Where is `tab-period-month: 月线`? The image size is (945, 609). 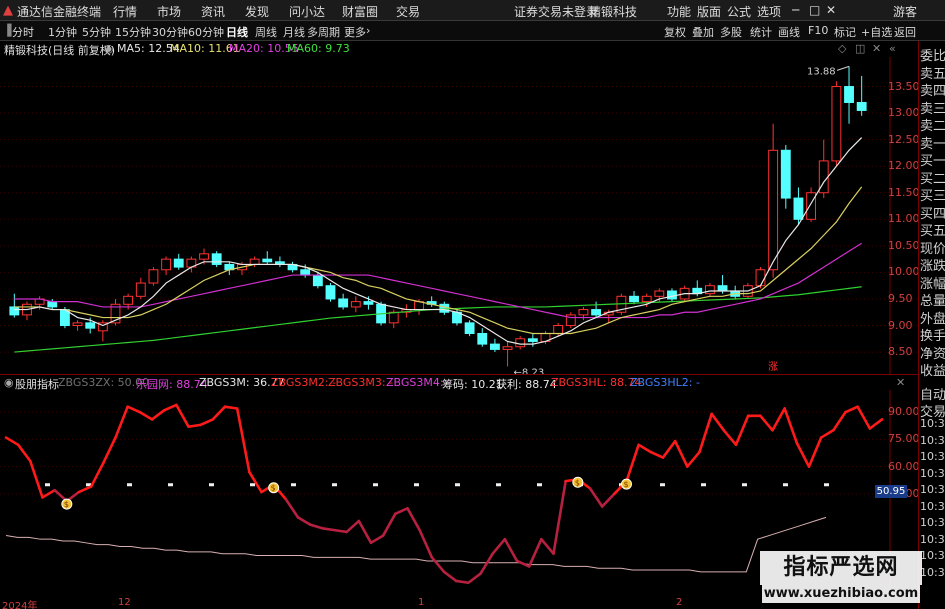
tab-period-month: 月线 is located at coordinates (294, 32).